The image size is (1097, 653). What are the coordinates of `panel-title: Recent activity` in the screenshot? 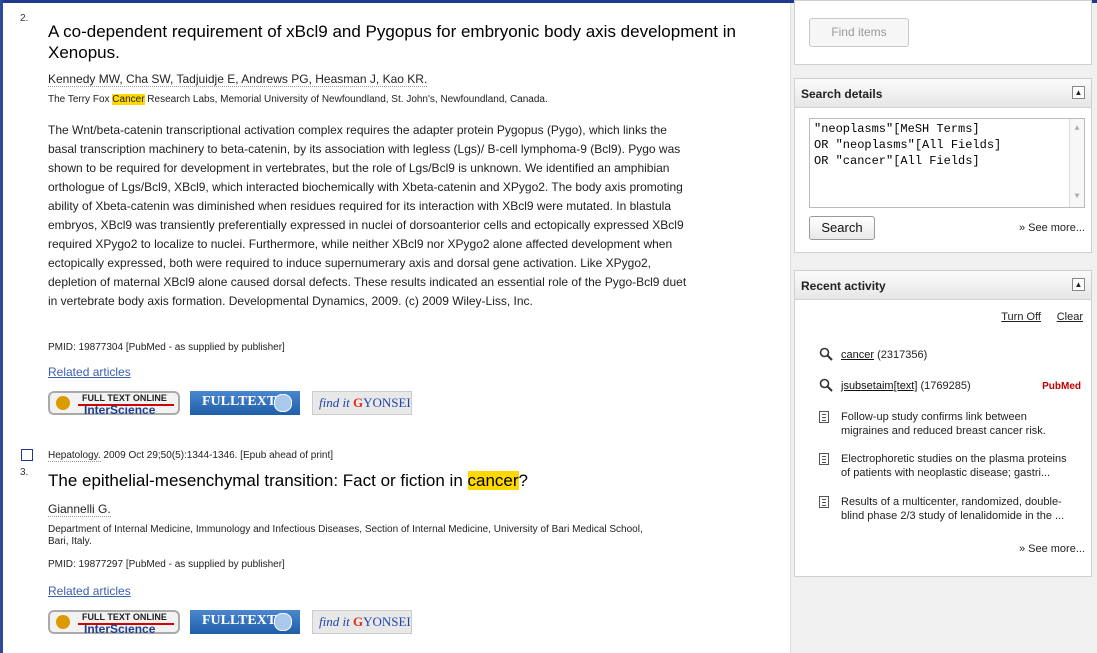 It's located at (843, 286).